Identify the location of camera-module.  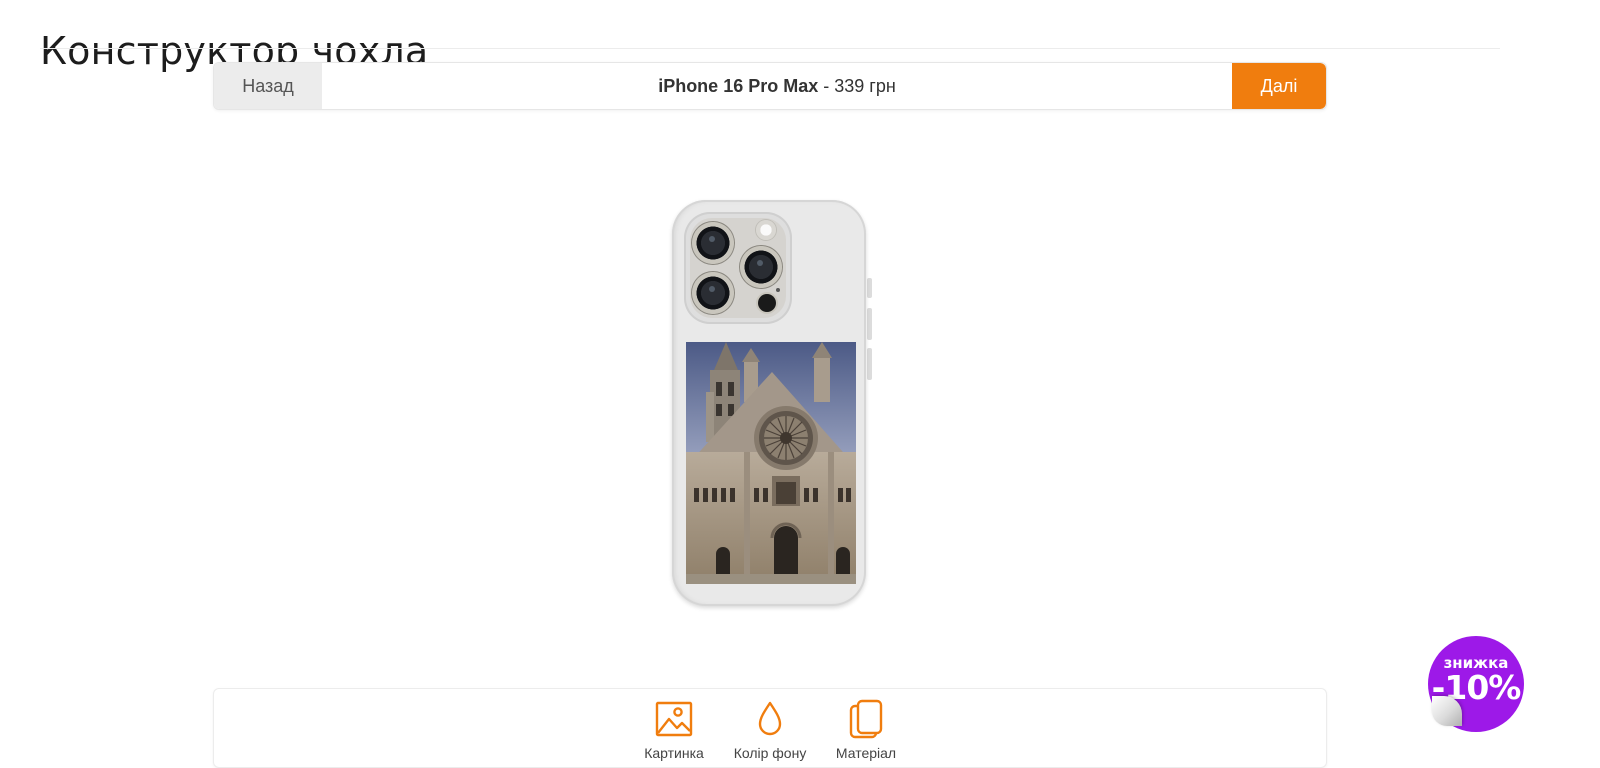
(738, 268).